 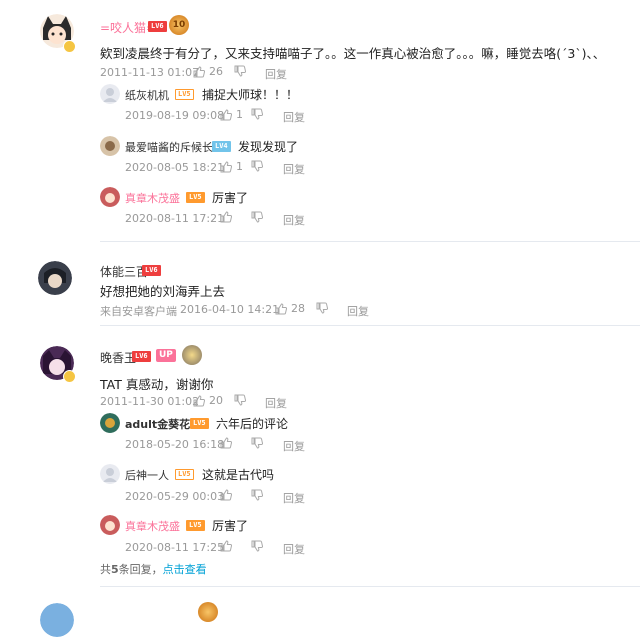 I want to click on more-prefix: 共, so click(x=105, y=569).